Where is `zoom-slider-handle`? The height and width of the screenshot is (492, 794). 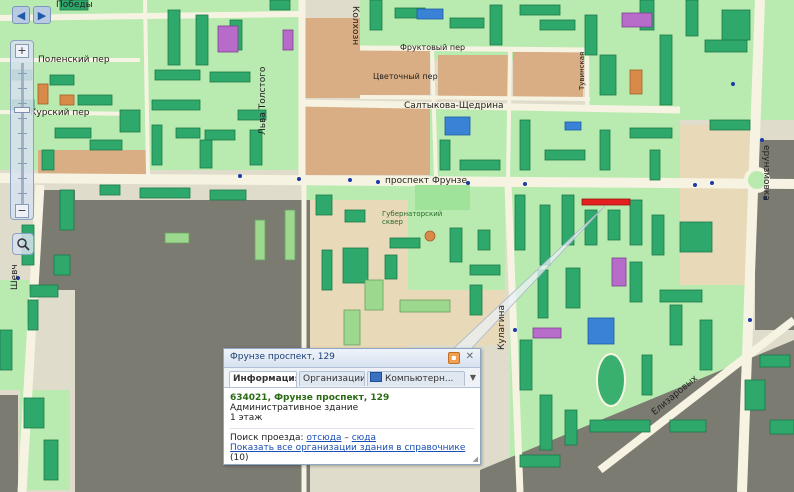 zoom-slider-handle is located at coordinates (22, 110).